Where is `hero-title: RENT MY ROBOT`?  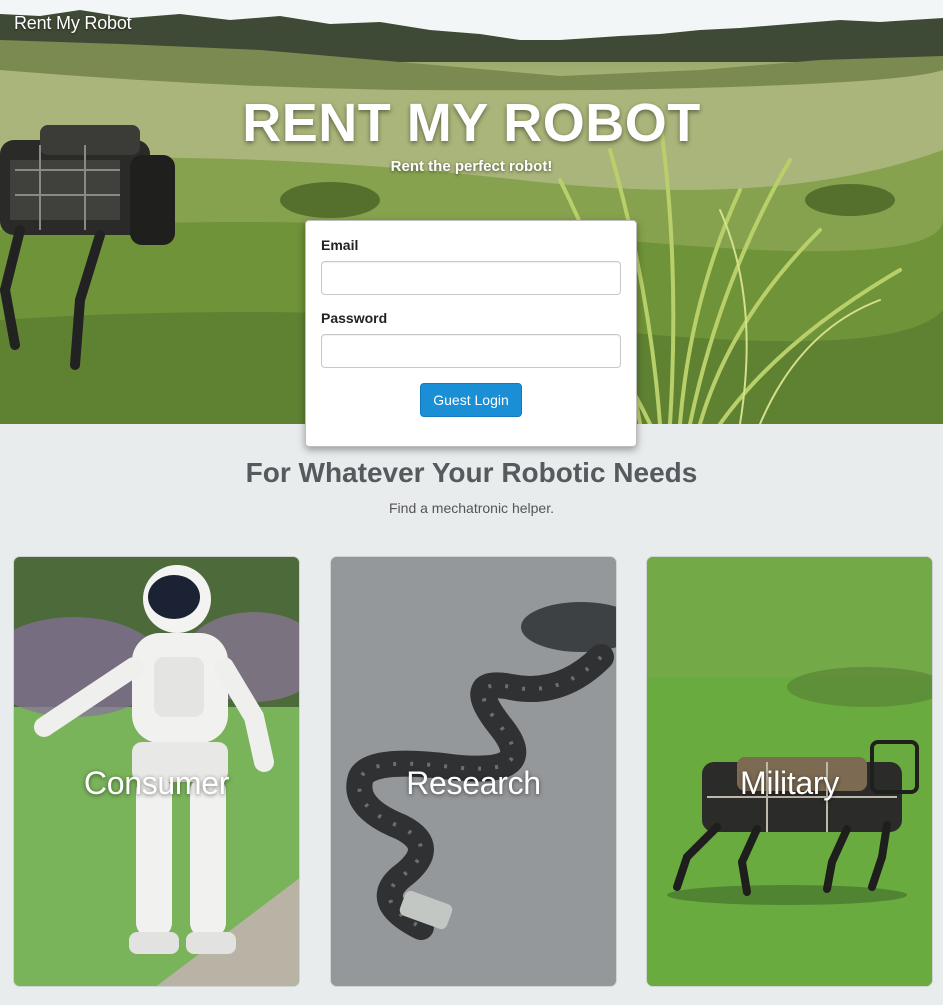
hero-title: RENT MY ROBOT is located at coordinates (471, 123).